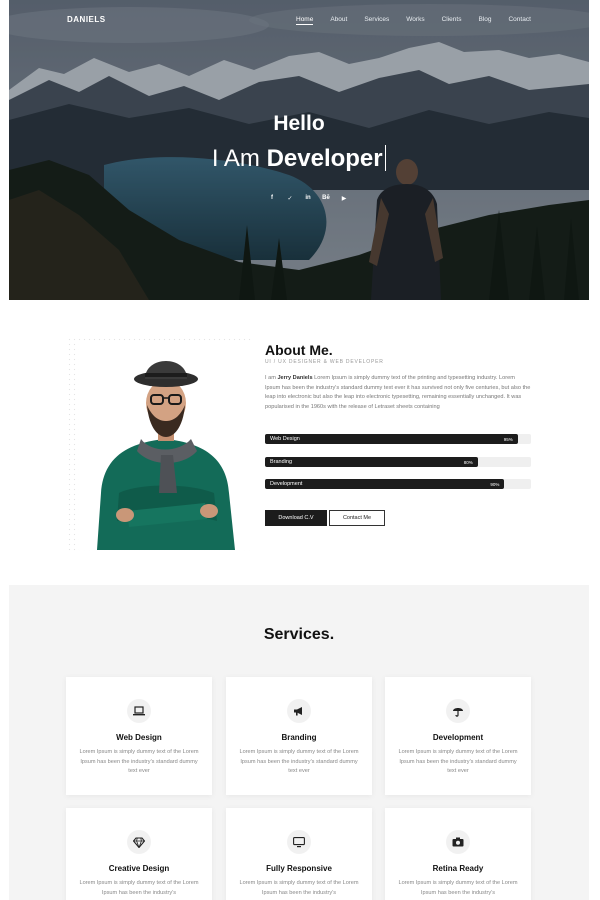 This screenshot has height=900, width=600. Describe the element at coordinates (508, 439) in the screenshot. I see `skill-percent: 95%` at that location.